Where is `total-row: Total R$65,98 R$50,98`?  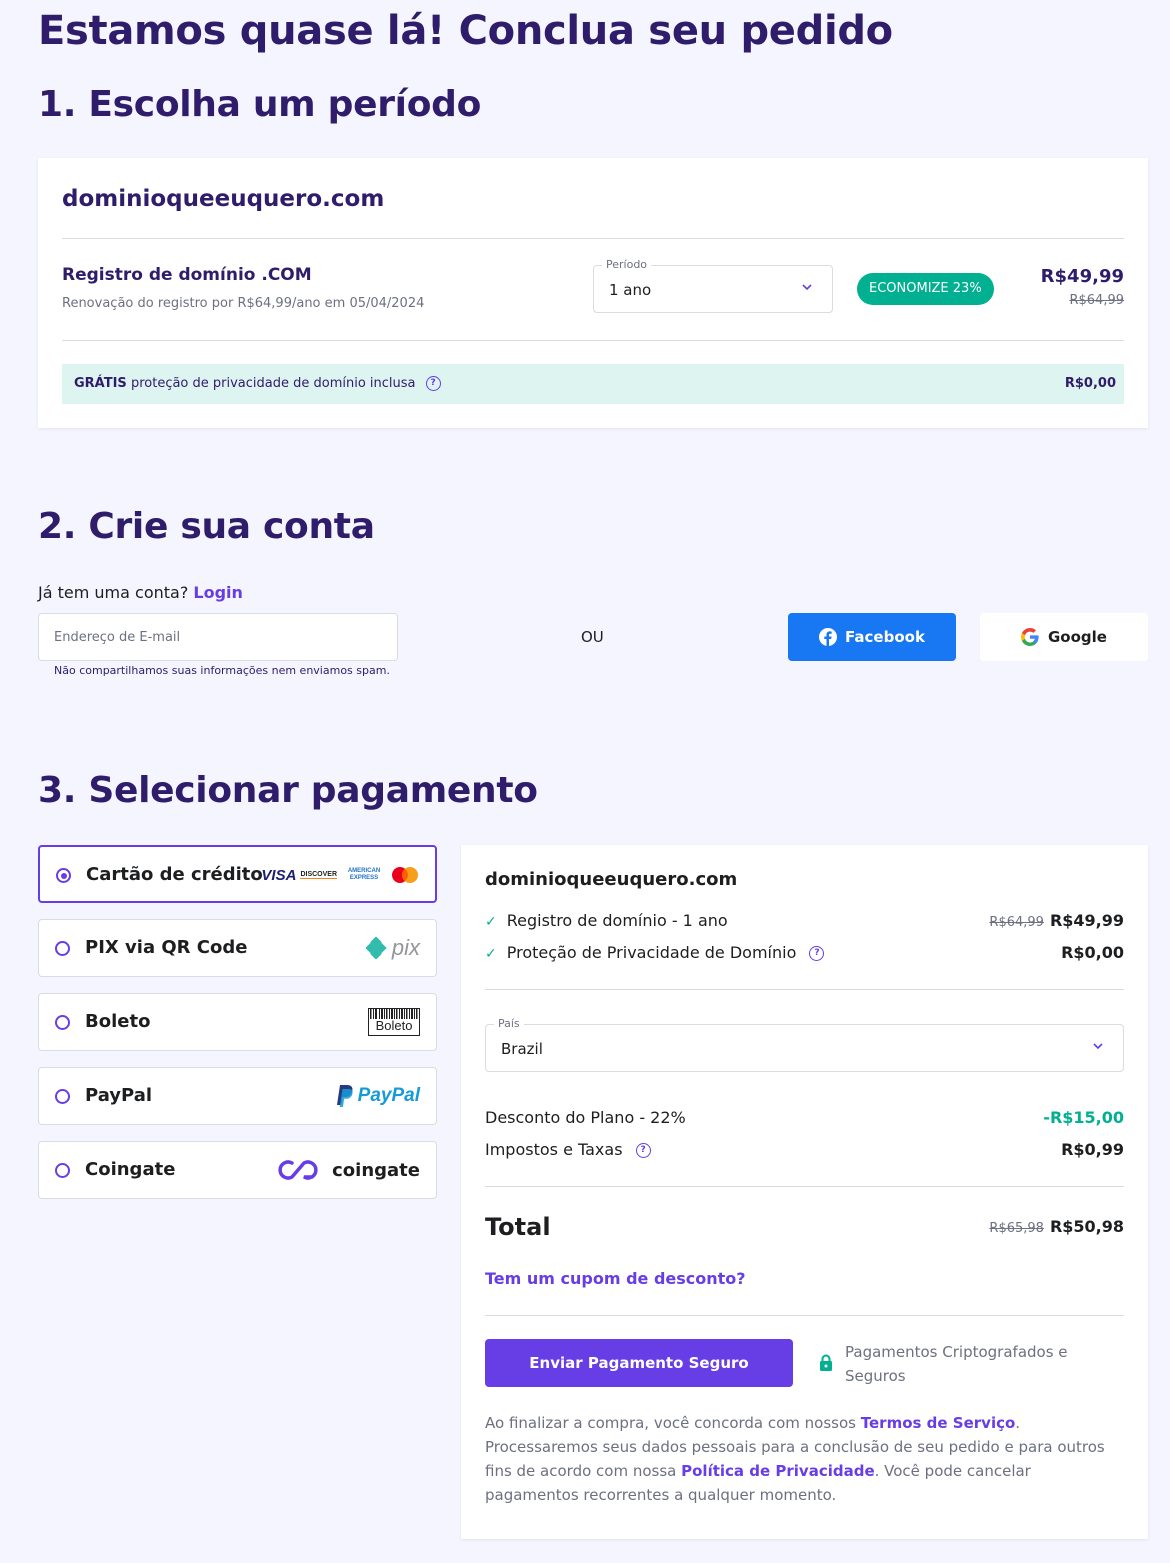
total-row: Total R$65,98 R$50,98 is located at coordinates (804, 1227).